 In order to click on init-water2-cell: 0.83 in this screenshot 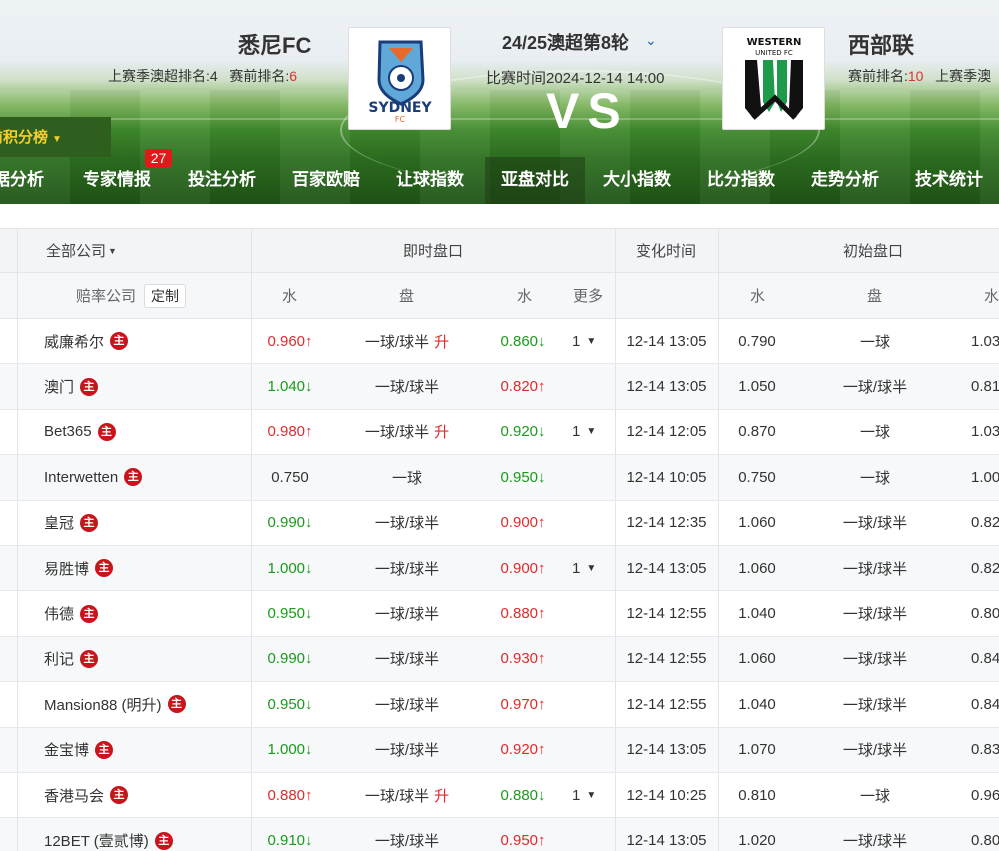, I will do `click(985, 750)`.